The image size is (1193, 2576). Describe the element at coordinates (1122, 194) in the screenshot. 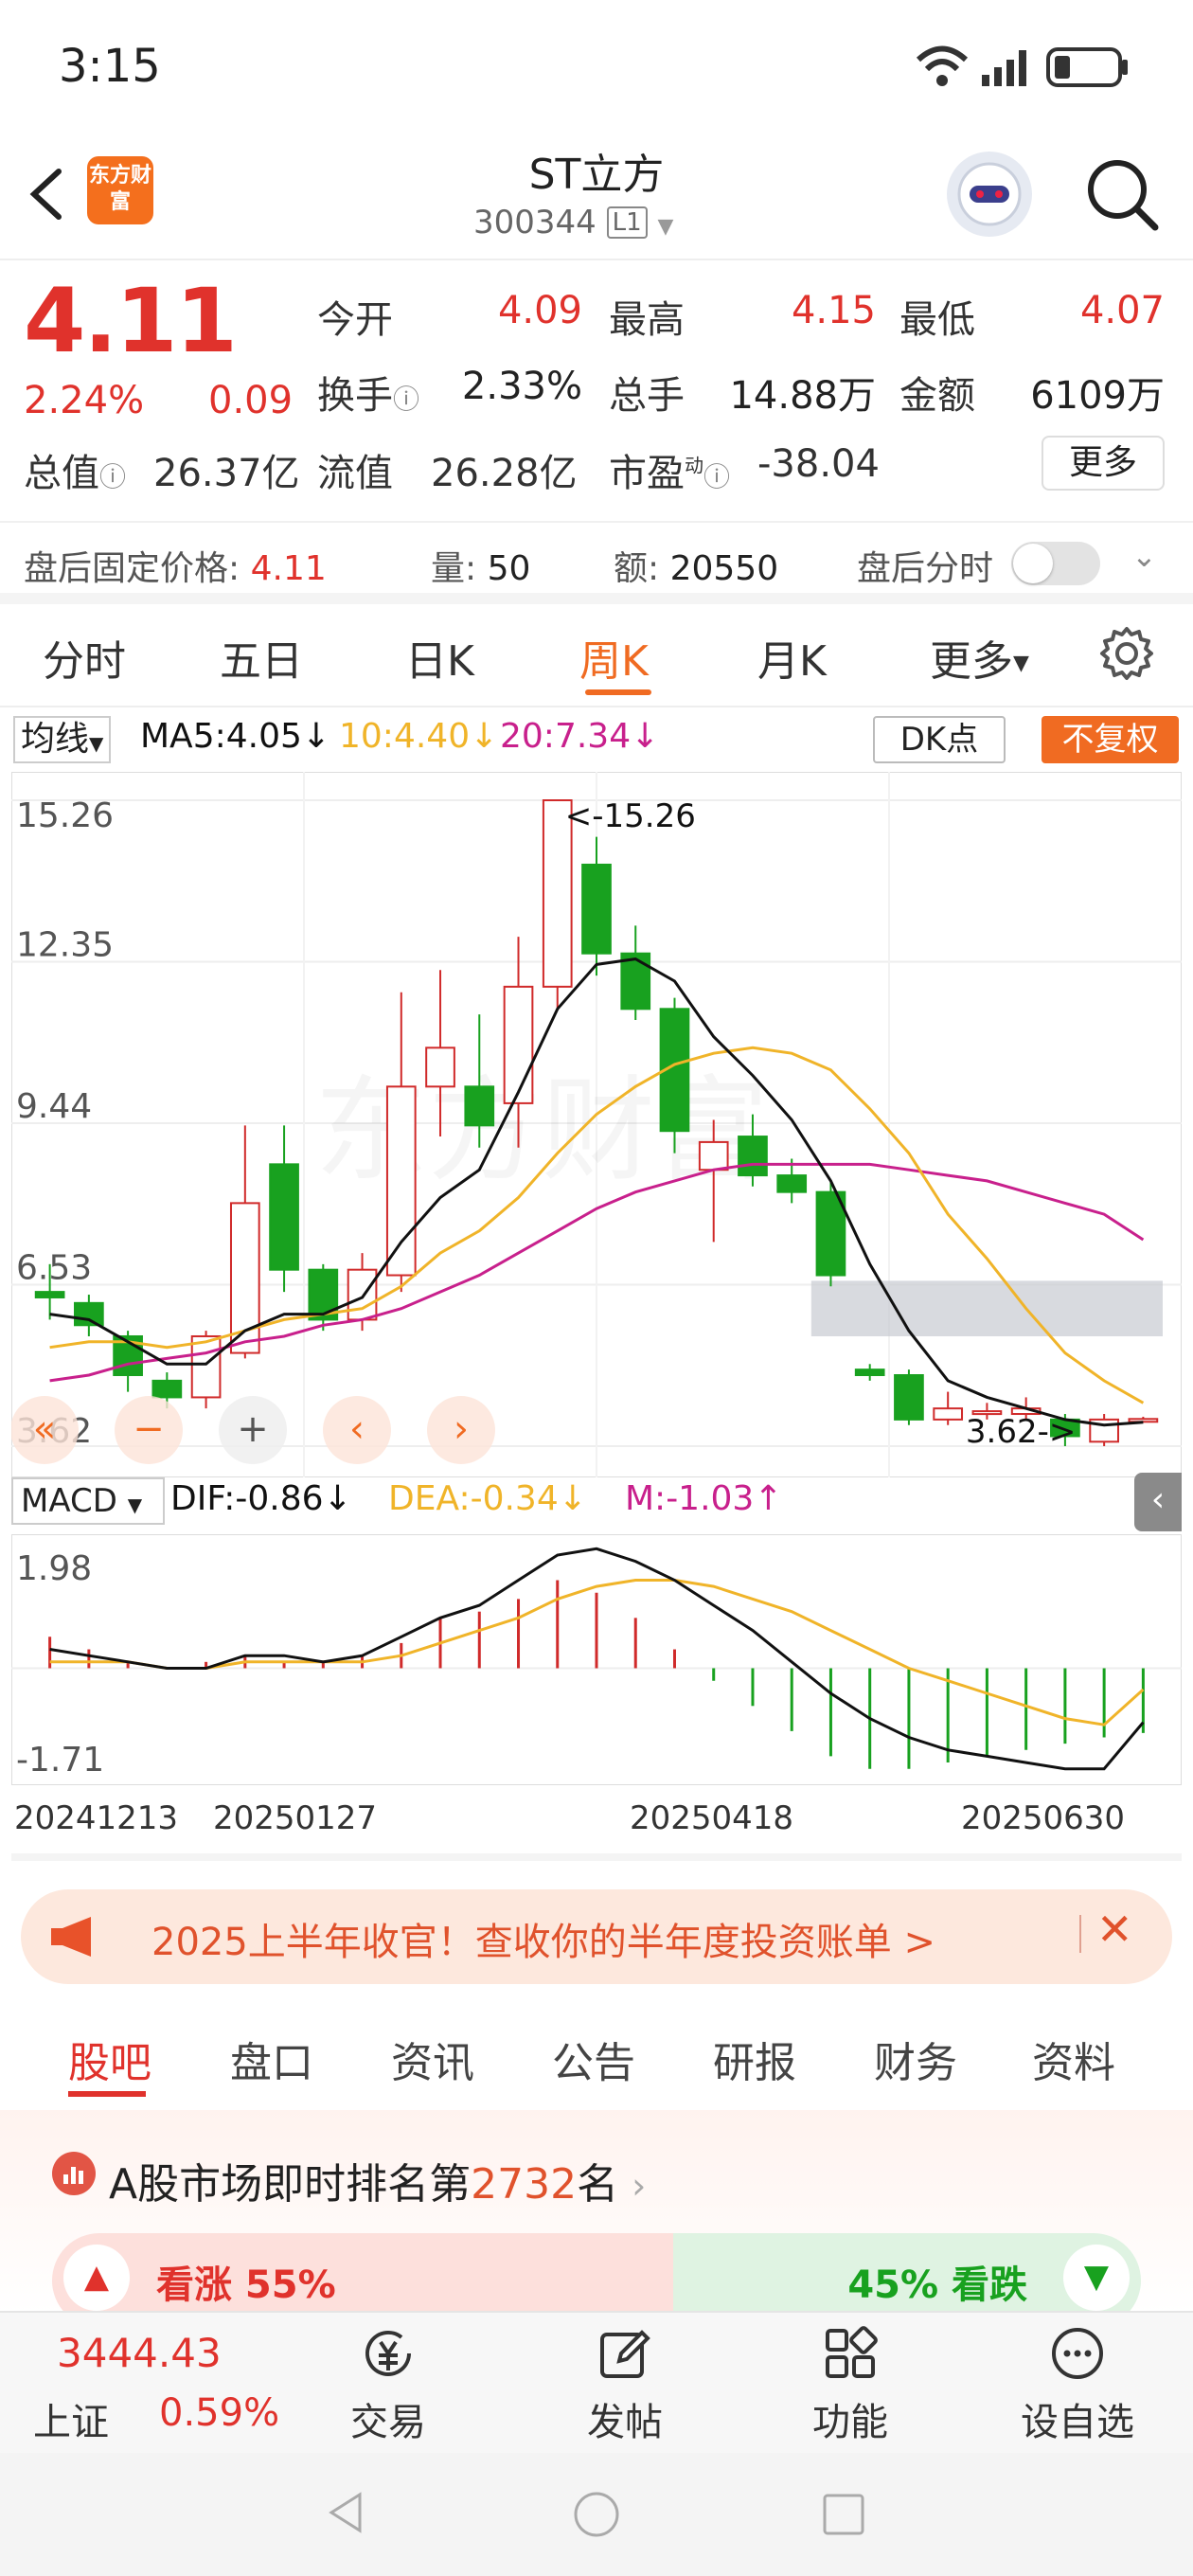

I see `search-icon` at that location.